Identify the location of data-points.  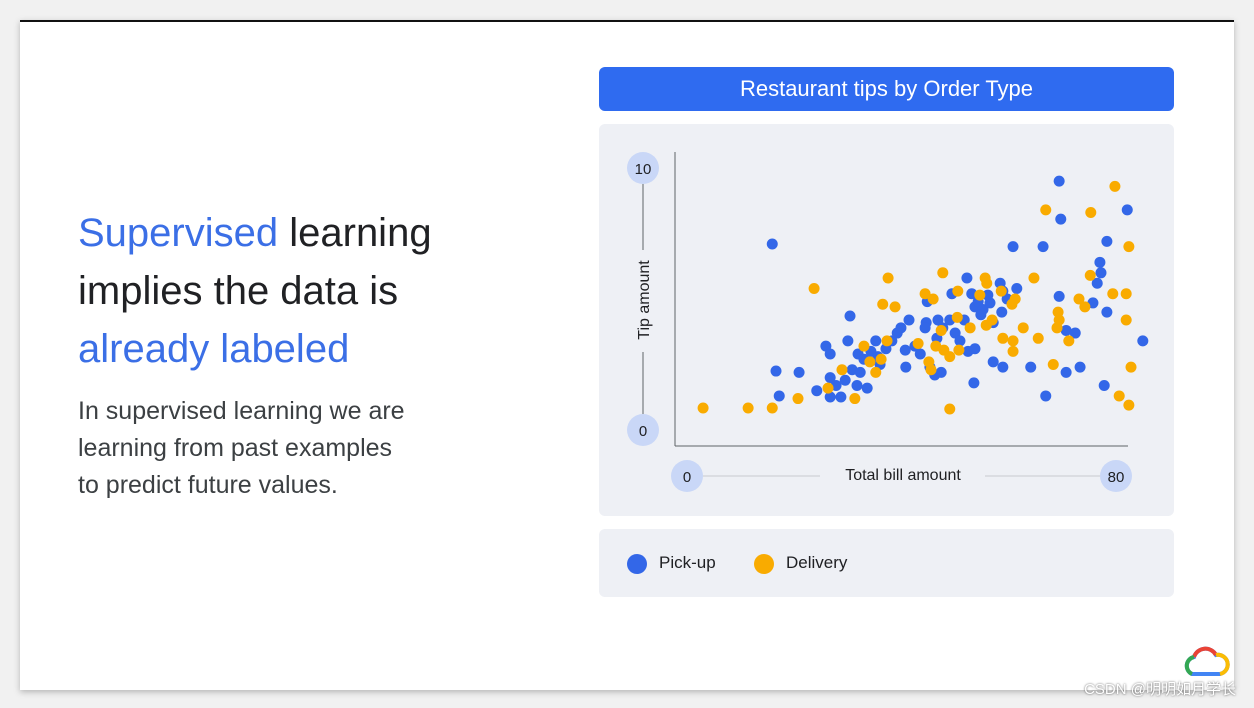
(923, 295).